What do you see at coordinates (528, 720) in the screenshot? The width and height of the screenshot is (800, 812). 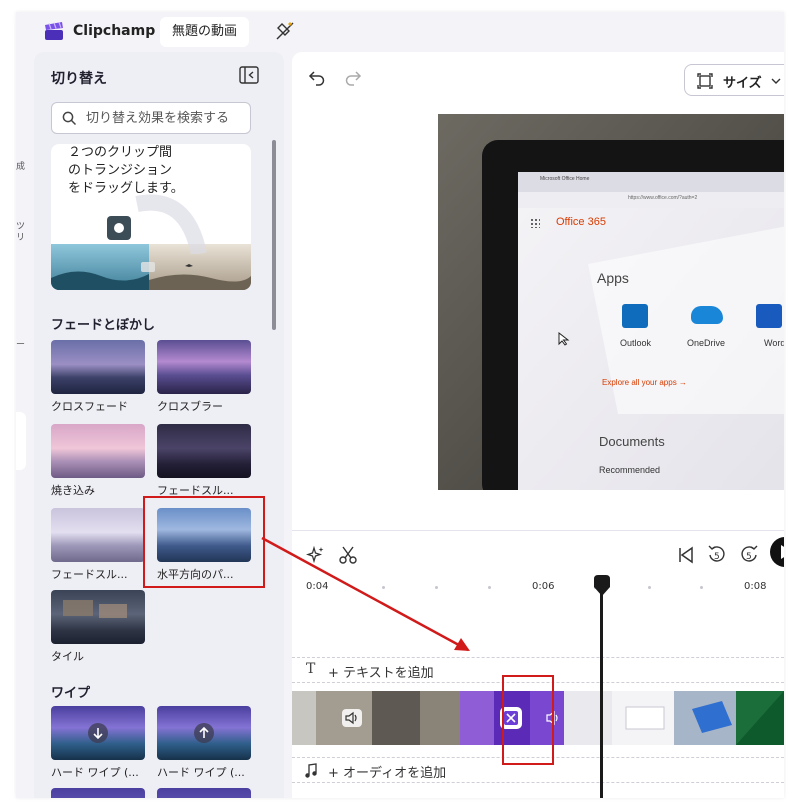 I see `annotation-highlight-timeline-transition` at bounding box center [528, 720].